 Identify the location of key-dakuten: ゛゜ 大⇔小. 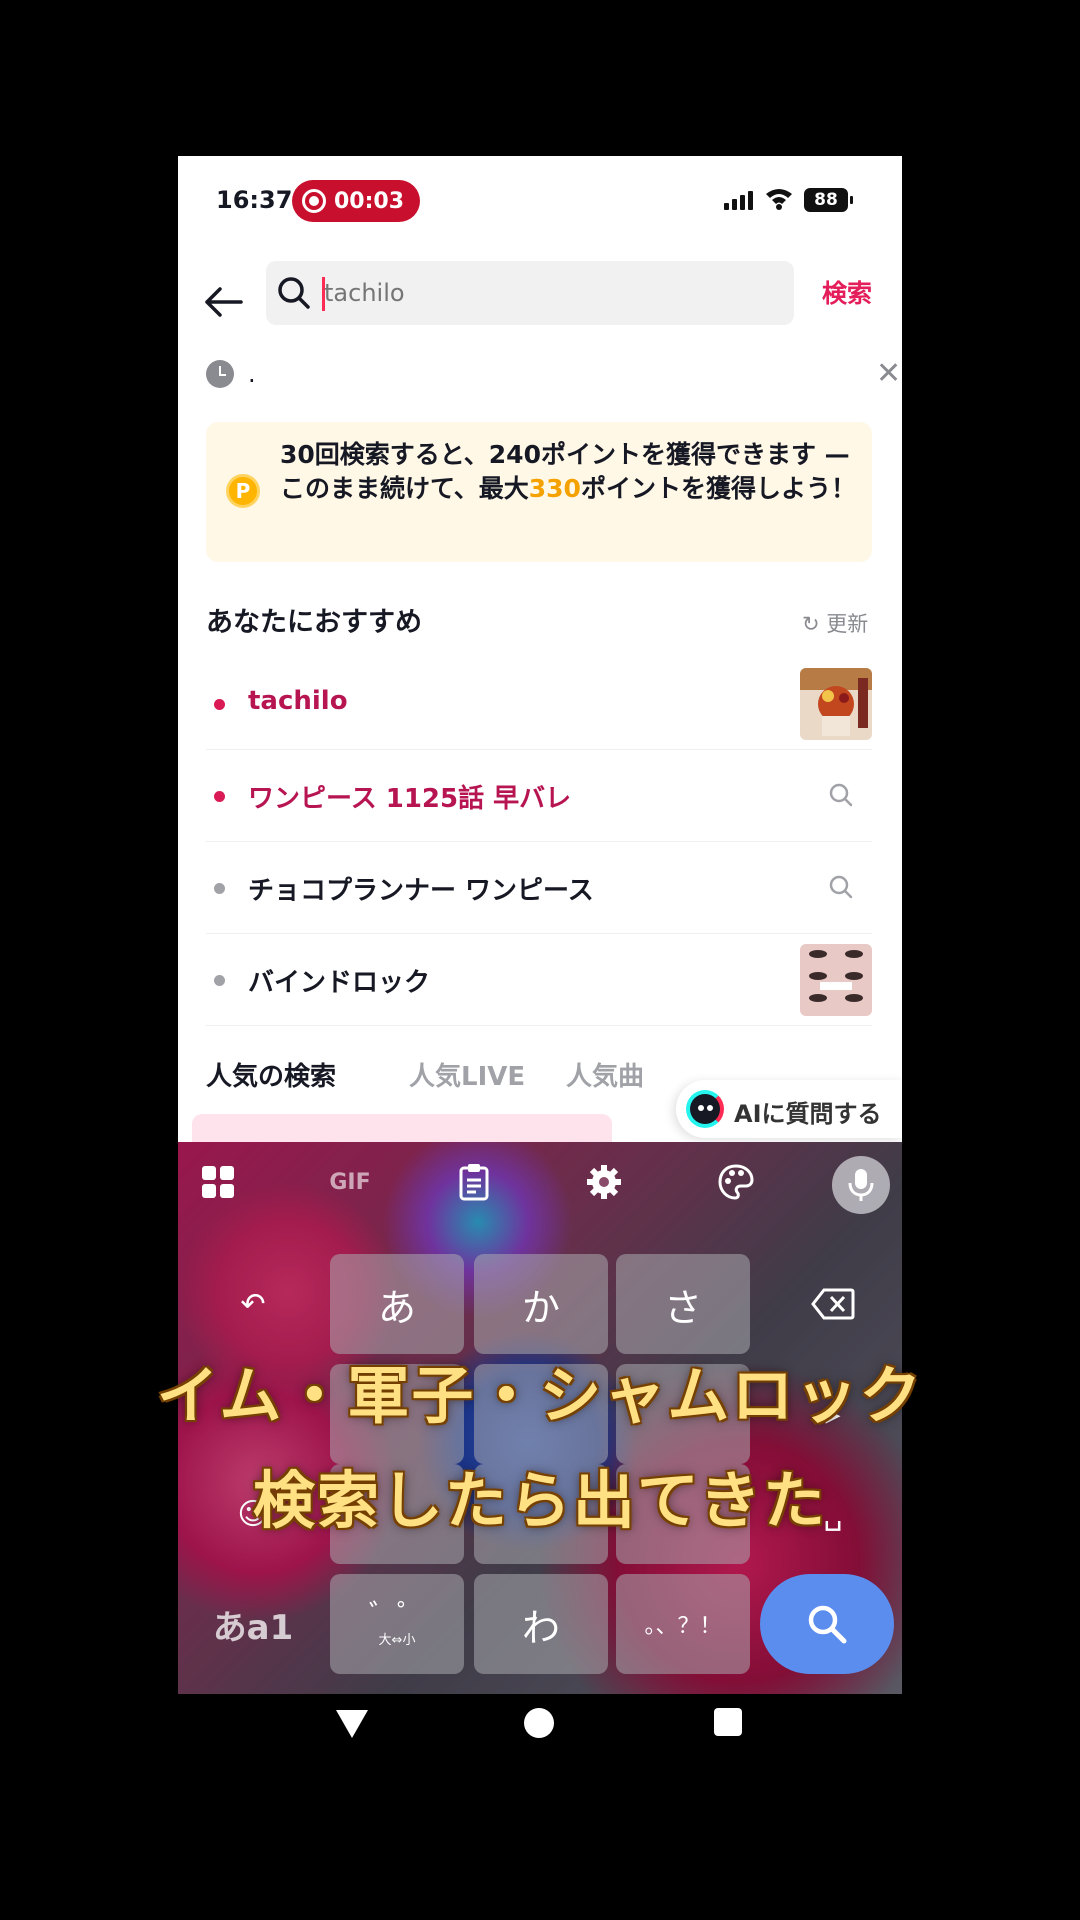
(397, 1624).